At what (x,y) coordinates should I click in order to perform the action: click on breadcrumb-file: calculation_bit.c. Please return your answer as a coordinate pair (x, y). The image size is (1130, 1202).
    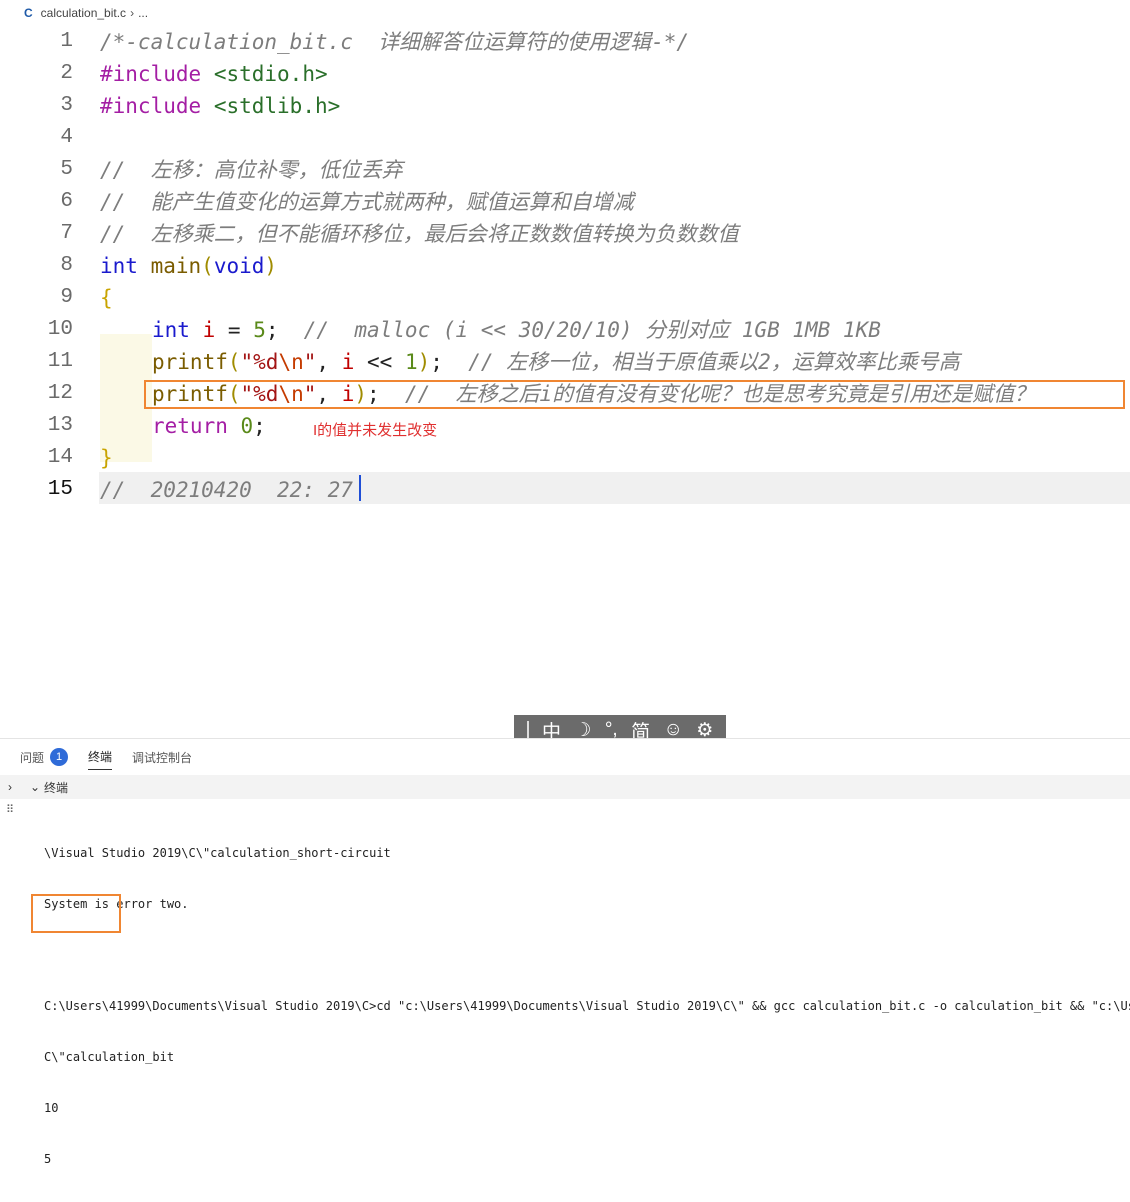
    Looking at the image, I should click on (83, 13).